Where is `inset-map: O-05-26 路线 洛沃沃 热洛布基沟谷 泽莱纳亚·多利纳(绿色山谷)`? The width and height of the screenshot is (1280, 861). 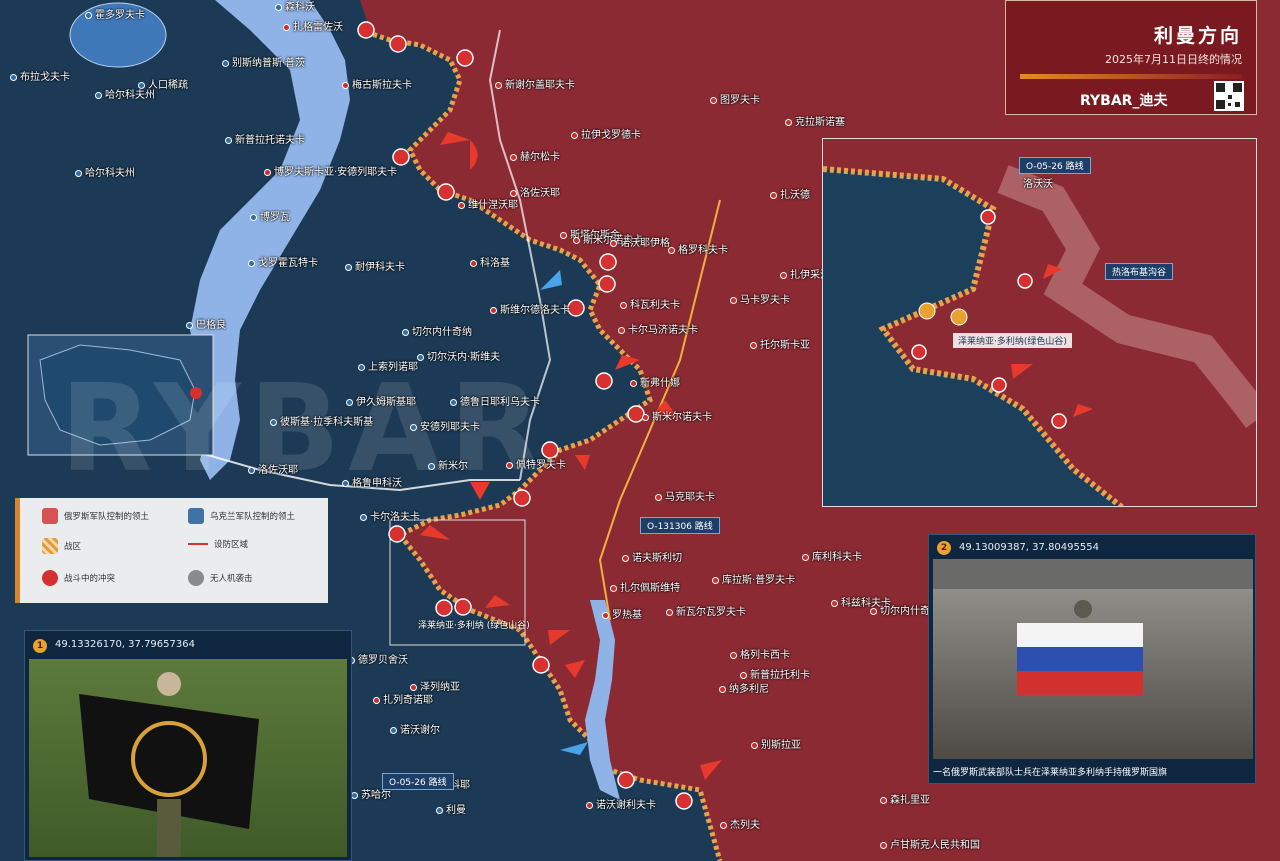
inset-map: O-05-26 路线 洛沃沃 热洛布基沟谷 泽莱纳亚·多利纳(绿色山谷) is located at coordinates (1039, 322).